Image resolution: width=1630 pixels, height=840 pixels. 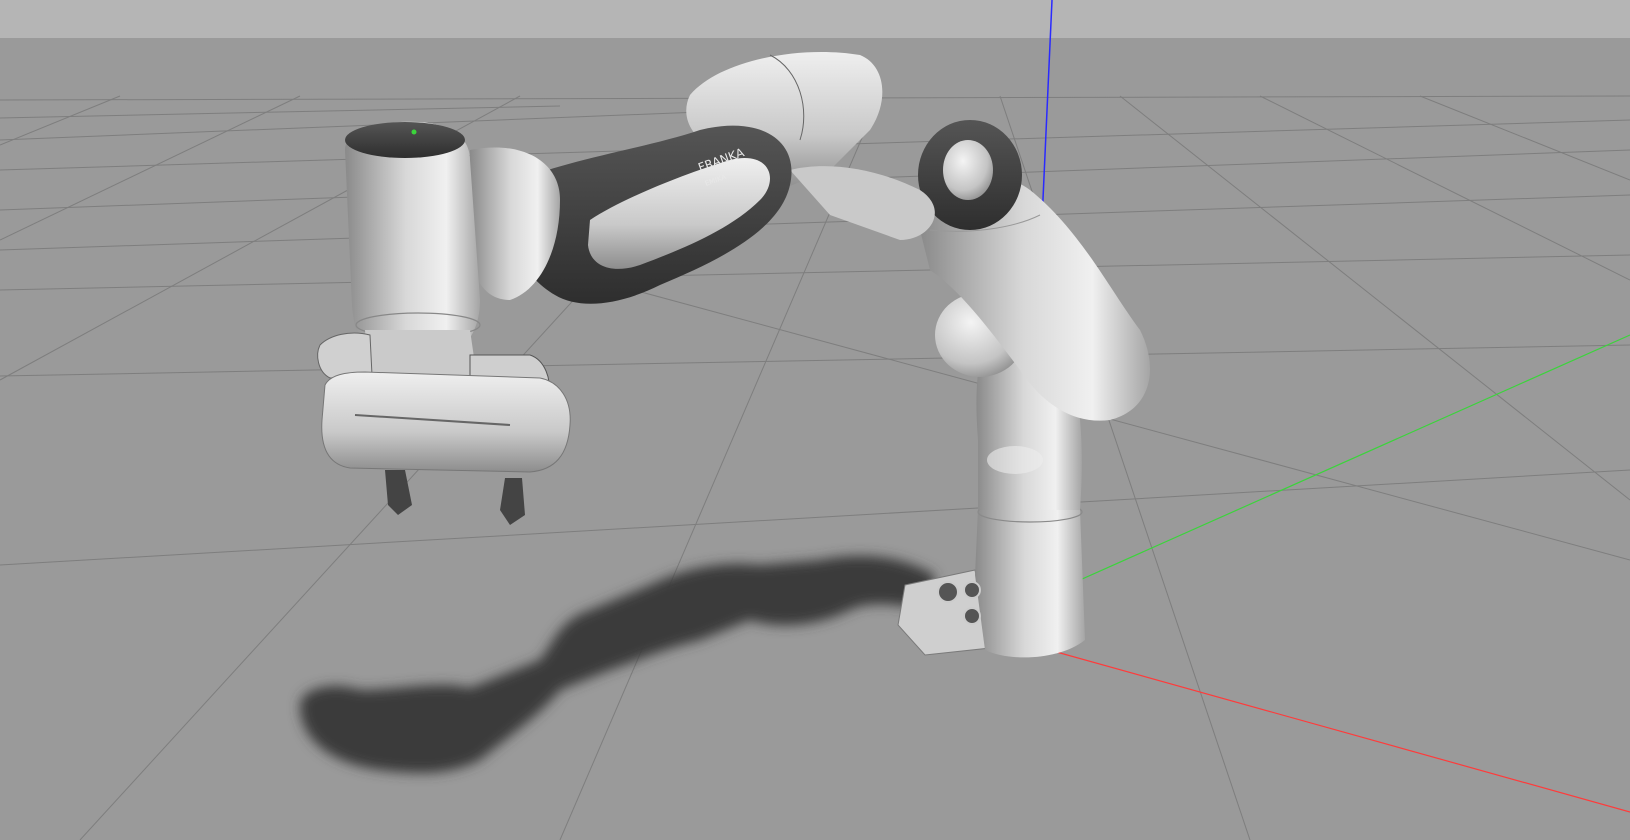 I want to click on sky-band, so click(x=815, y=21).